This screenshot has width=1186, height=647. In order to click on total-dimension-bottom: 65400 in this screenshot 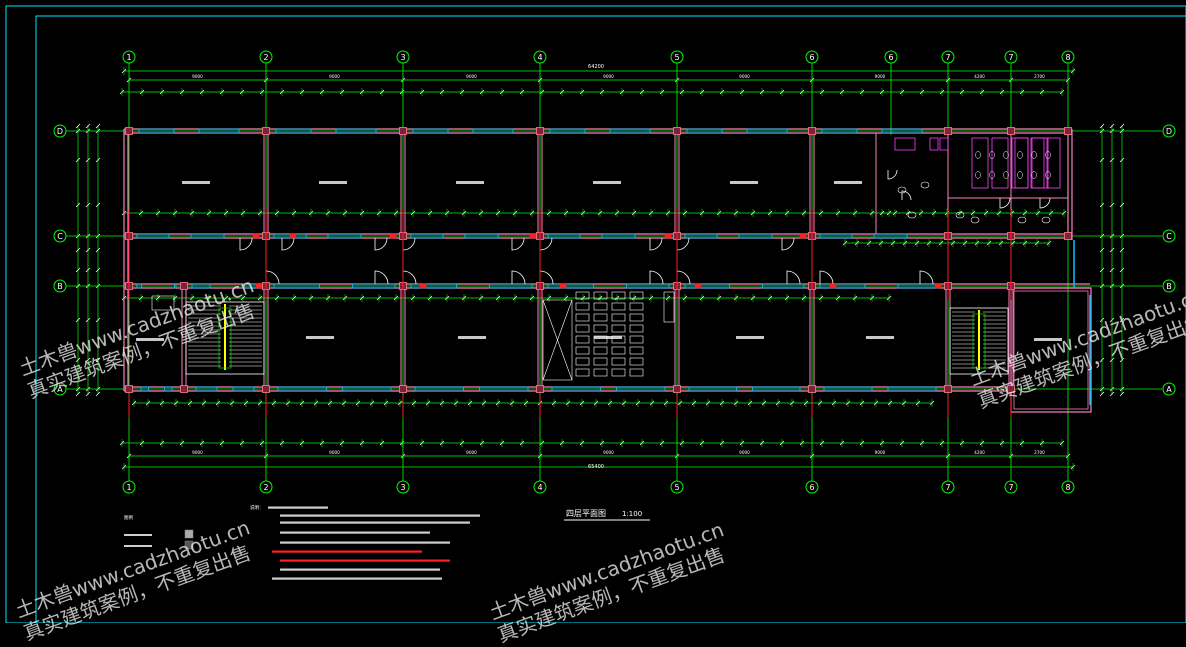, I will do `click(596, 467)`.